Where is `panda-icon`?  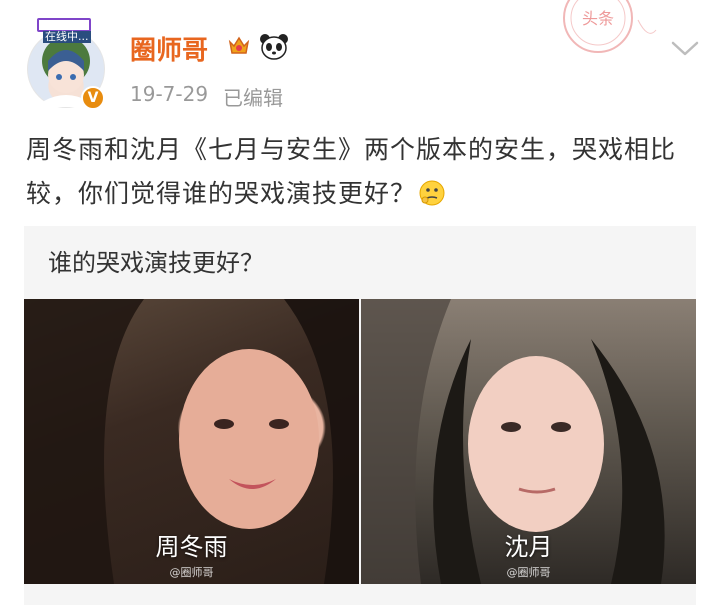
panda-icon is located at coordinates (274, 47).